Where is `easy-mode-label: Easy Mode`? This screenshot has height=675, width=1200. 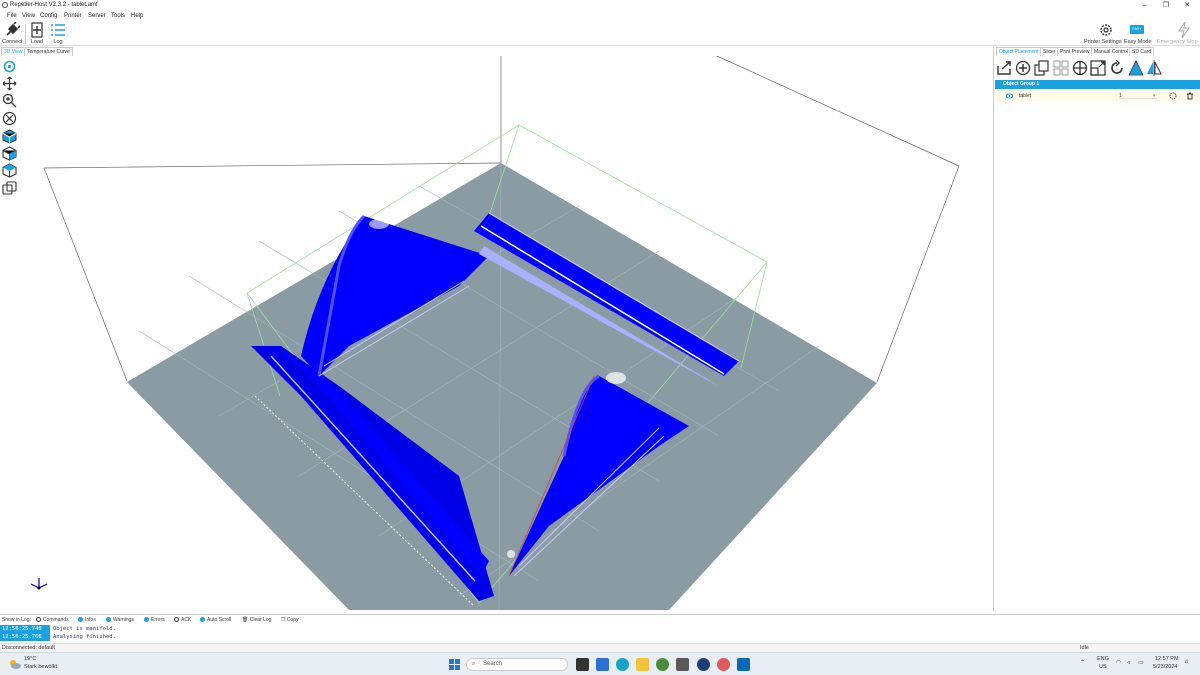 easy-mode-label: Easy Mode is located at coordinates (1138, 42).